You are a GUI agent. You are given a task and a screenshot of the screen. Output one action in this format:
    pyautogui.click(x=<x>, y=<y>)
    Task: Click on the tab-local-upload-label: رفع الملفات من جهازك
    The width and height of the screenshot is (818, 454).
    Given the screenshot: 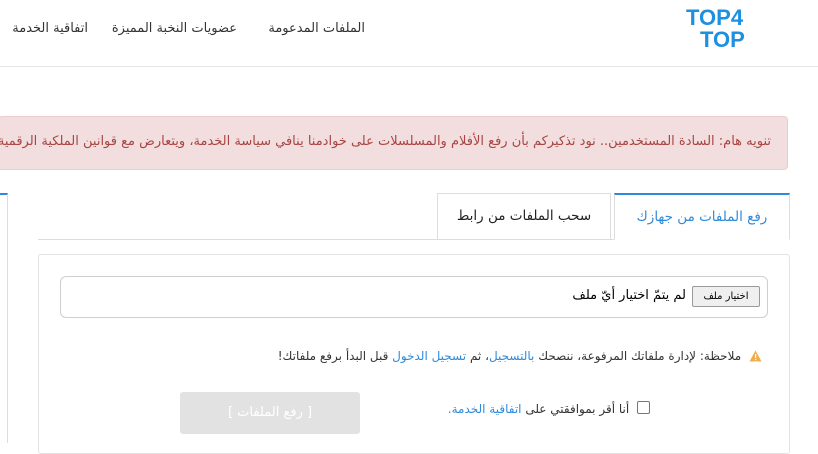 What is the action you would take?
    pyautogui.click(x=702, y=217)
    